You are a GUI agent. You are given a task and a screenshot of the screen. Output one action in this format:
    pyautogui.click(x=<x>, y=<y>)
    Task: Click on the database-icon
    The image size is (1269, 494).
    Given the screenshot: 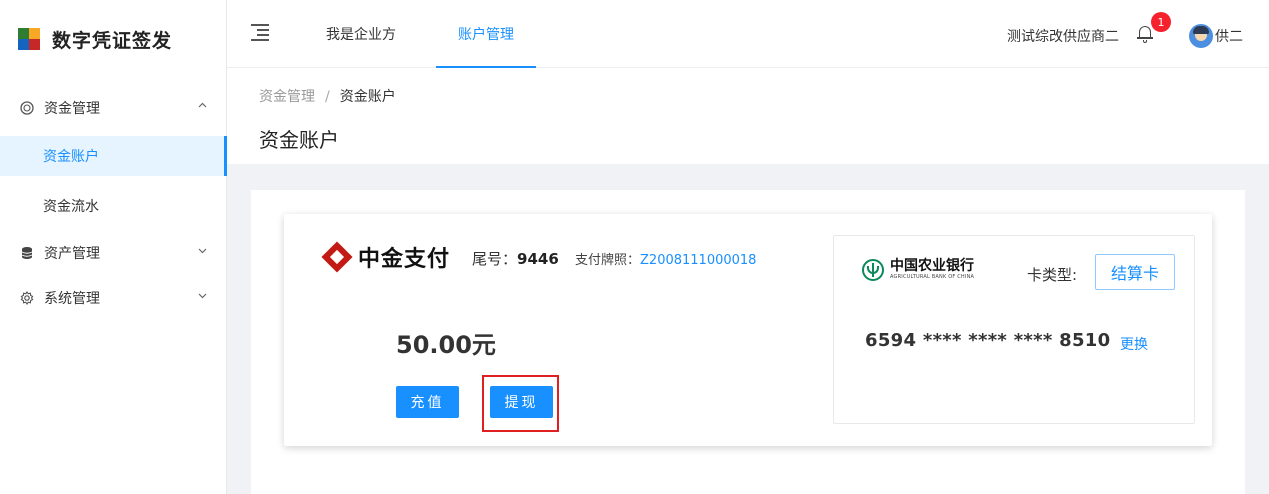 What is the action you would take?
    pyautogui.click(x=27, y=253)
    